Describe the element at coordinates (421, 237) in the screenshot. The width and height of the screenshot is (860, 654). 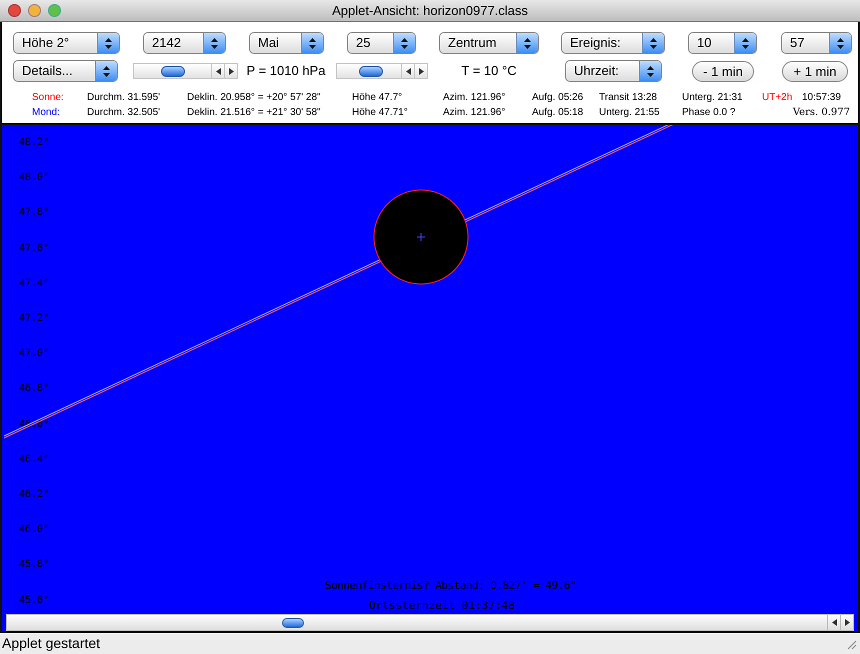
I see `center-cross-icon` at that location.